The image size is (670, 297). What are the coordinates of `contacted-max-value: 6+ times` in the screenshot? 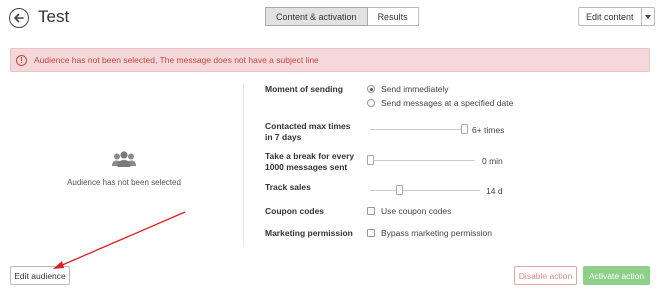 It's located at (488, 130).